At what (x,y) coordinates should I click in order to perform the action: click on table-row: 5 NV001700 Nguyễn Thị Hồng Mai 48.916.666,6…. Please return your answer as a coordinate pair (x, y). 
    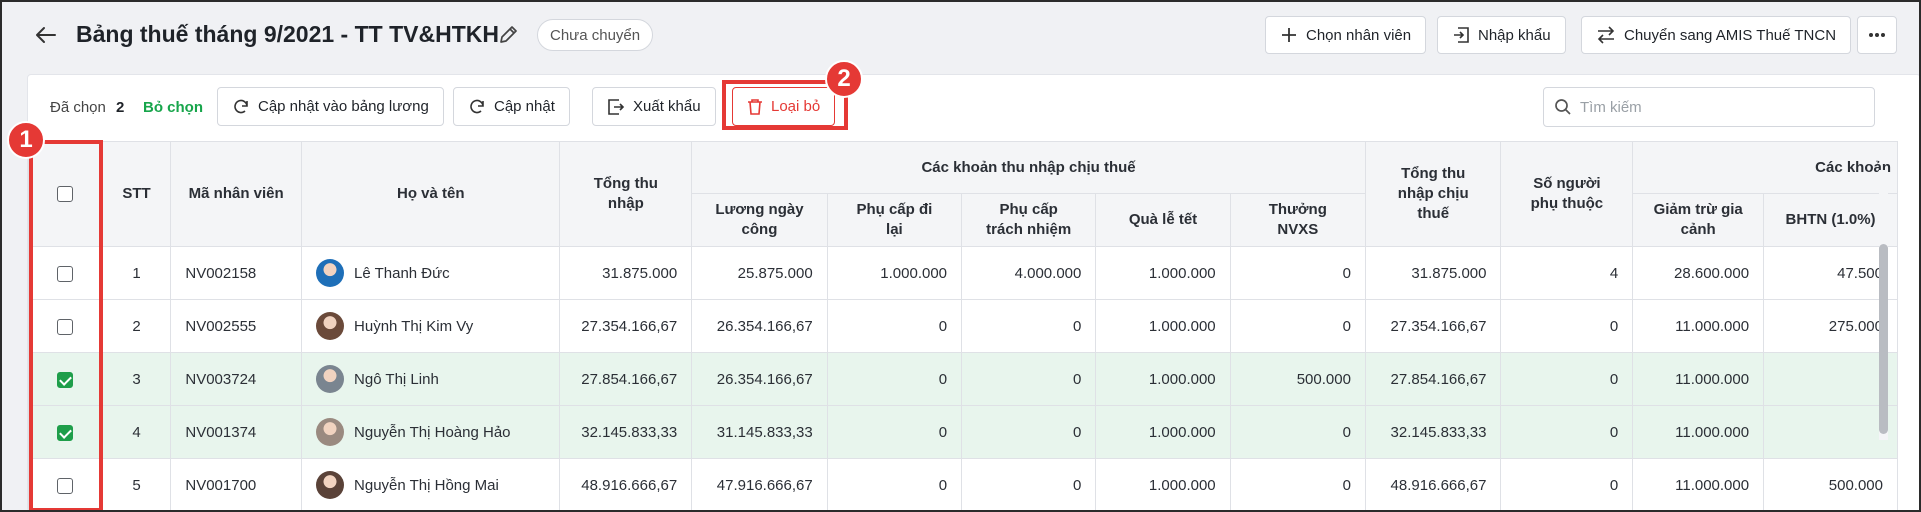
    Looking at the image, I should click on (963, 485).